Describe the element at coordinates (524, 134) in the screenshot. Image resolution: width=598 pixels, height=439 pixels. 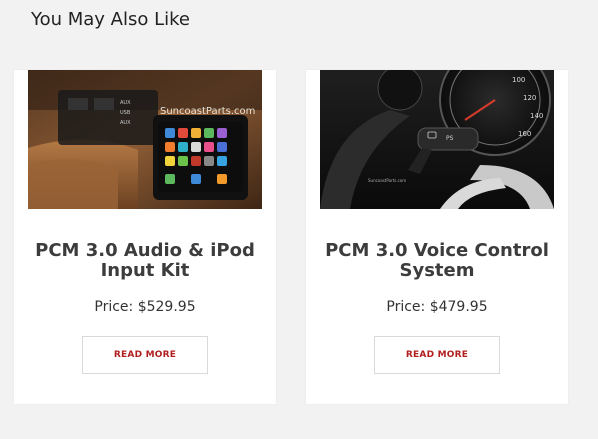
I see `svg-text: 160` at that location.